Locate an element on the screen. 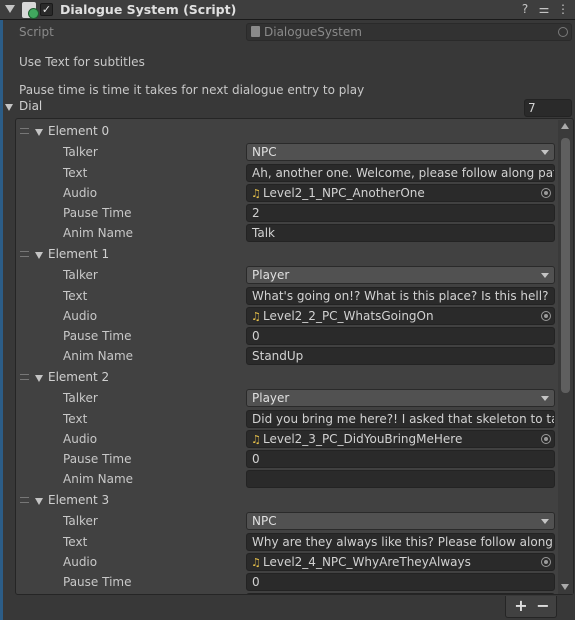 The width and height of the screenshot is (575, 620). element-3-pause-field: 0 is located at coordinates (400, 582).